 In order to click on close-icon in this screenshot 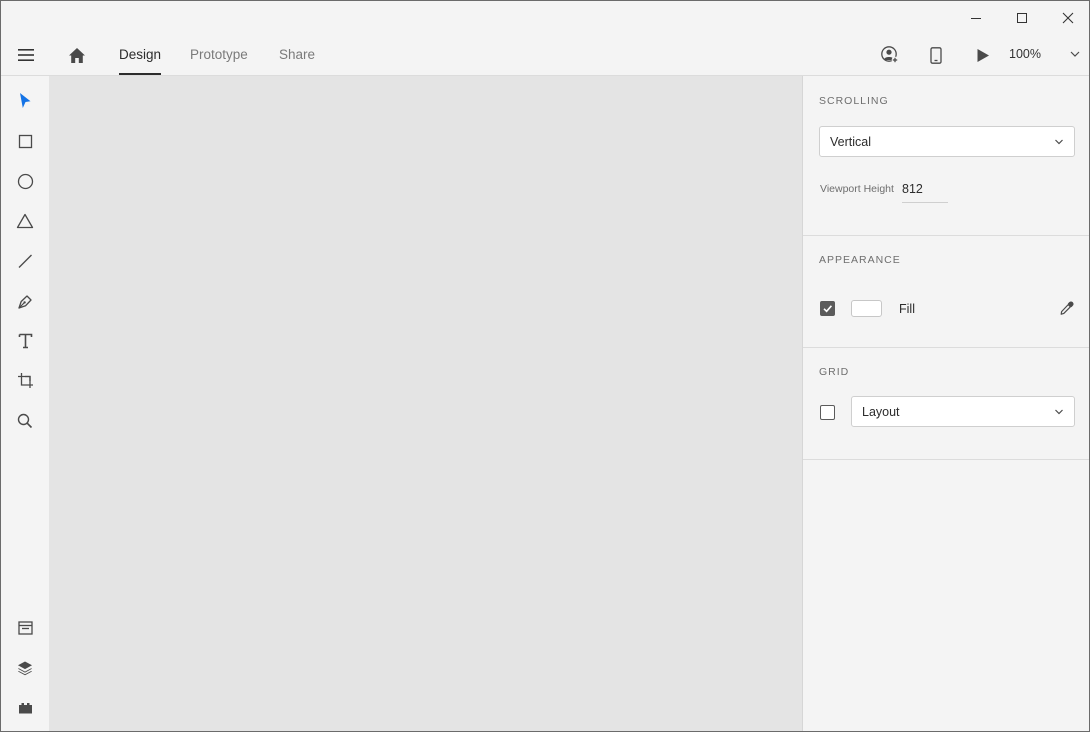, I will do `click(1068, 18)`.